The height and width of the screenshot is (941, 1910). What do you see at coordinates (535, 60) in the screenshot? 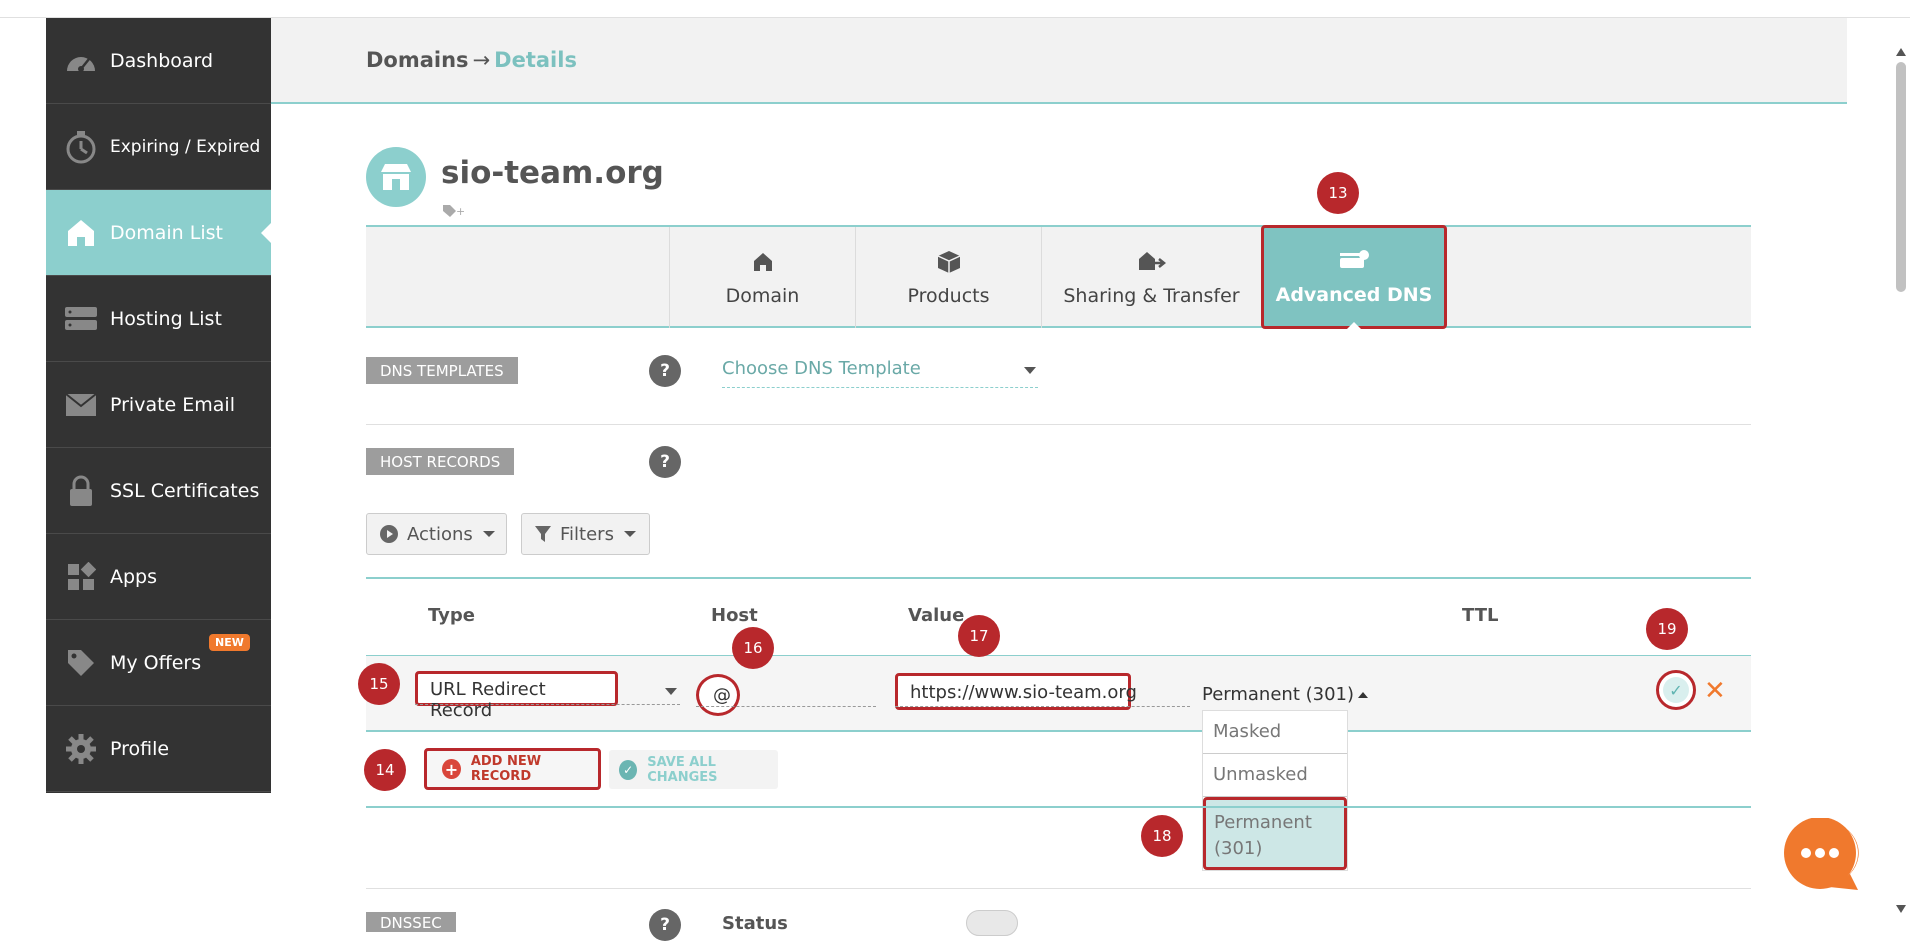
I see `breadcrumb-current: Details` at bounding box center [535, 60].